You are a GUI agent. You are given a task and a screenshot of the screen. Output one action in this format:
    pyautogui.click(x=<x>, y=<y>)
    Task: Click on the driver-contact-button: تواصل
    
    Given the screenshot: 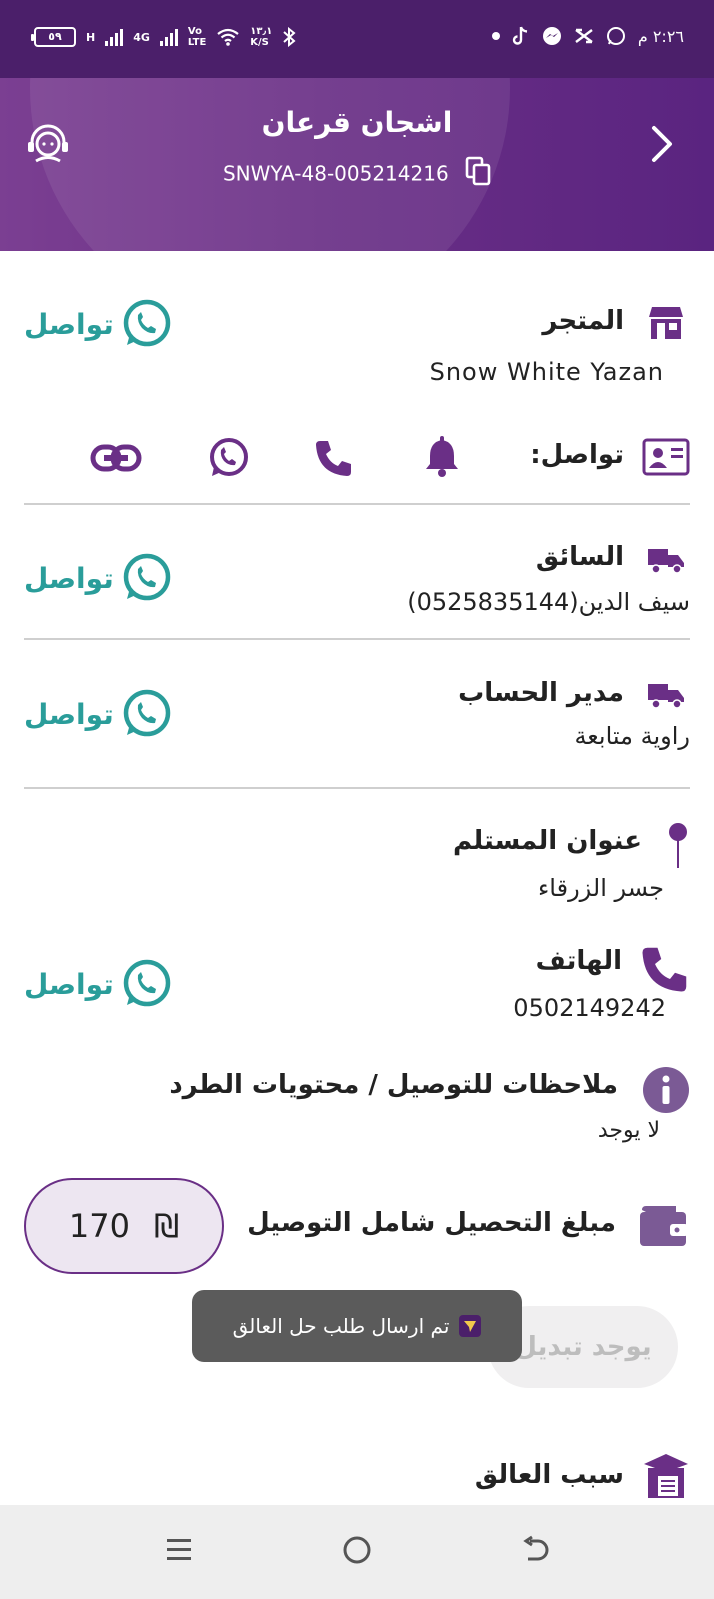 What is the action you would take?
    pyautogui.click(x=98, y=578)
    